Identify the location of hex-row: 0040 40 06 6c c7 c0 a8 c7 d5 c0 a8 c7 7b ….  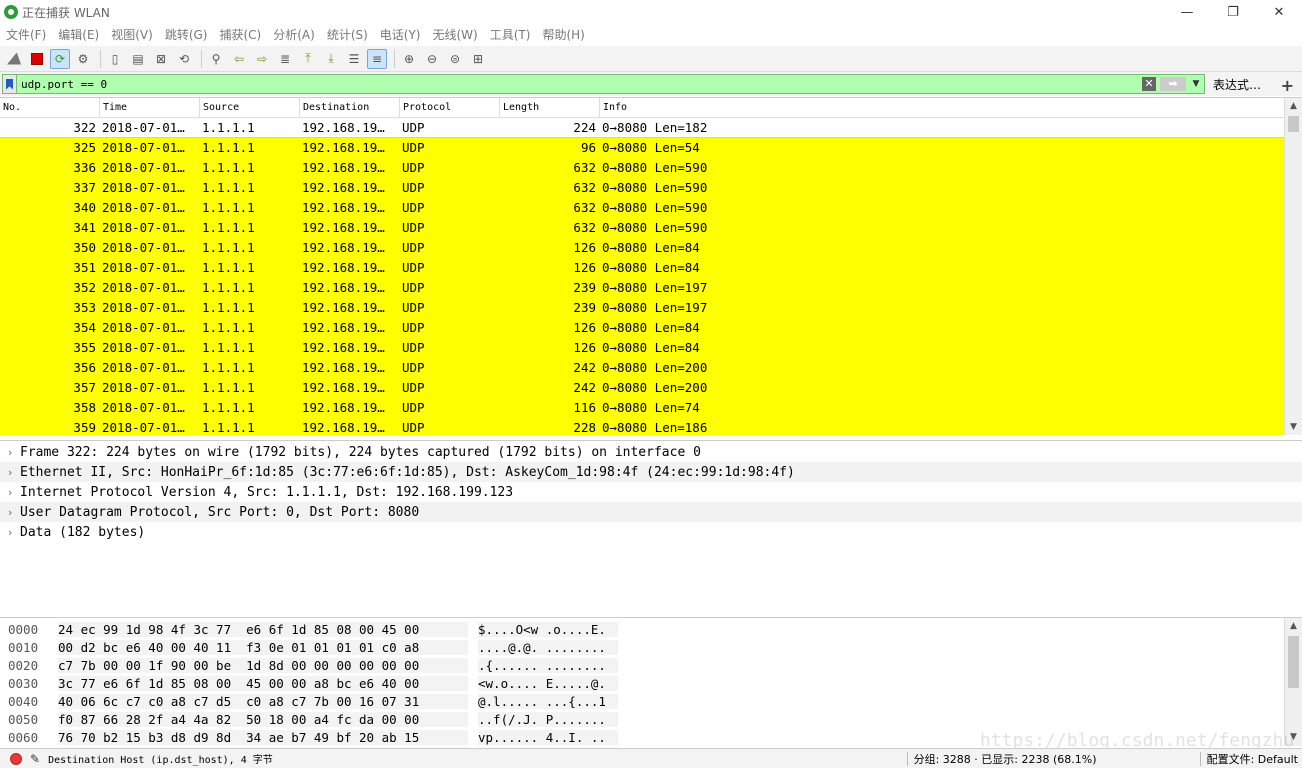
(651, 701).